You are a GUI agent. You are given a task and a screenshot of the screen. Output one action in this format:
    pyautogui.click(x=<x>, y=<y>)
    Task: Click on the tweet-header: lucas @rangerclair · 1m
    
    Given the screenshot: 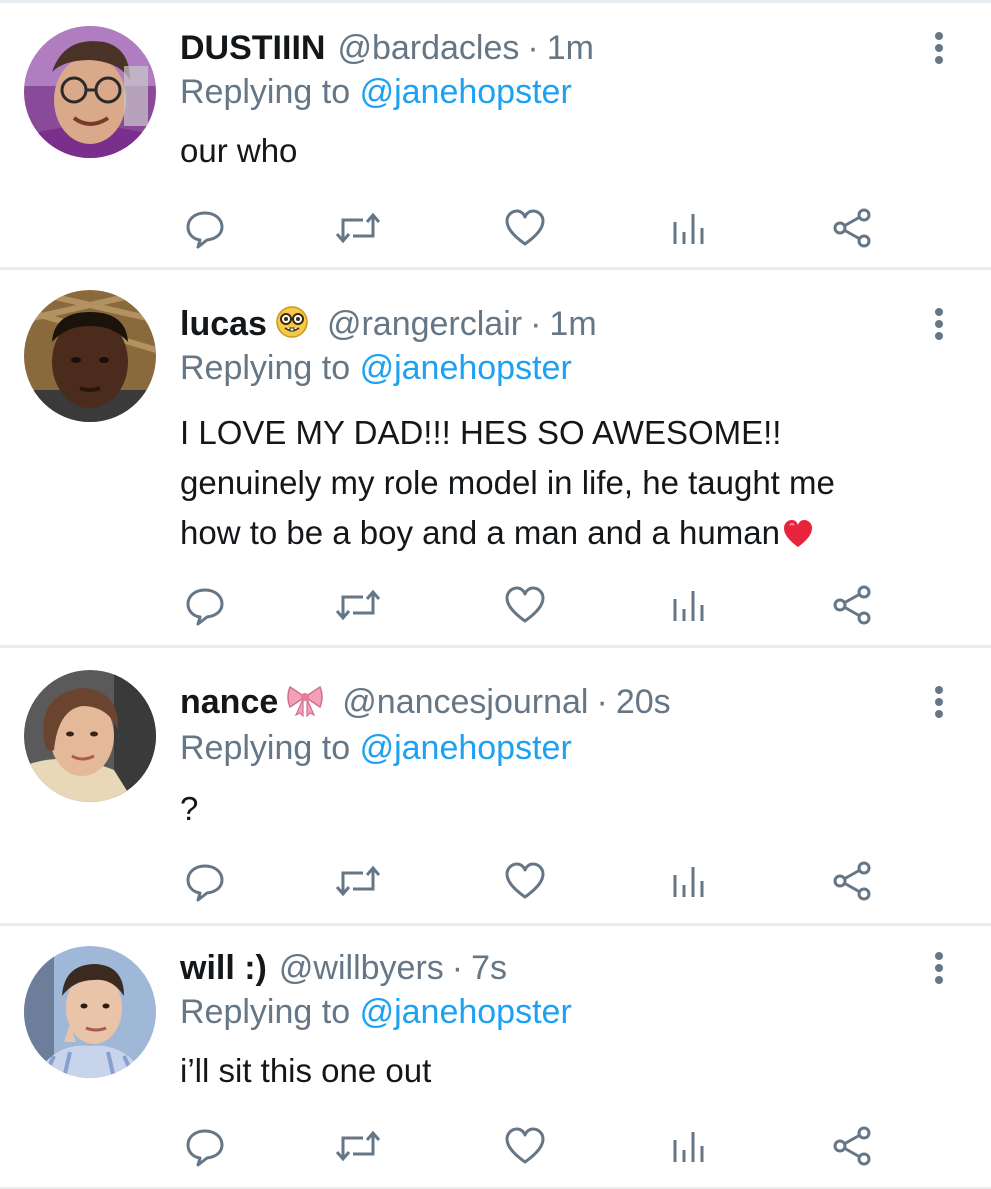 What is the action you would take?
    pyautogui.click(x=388, y=326)
    